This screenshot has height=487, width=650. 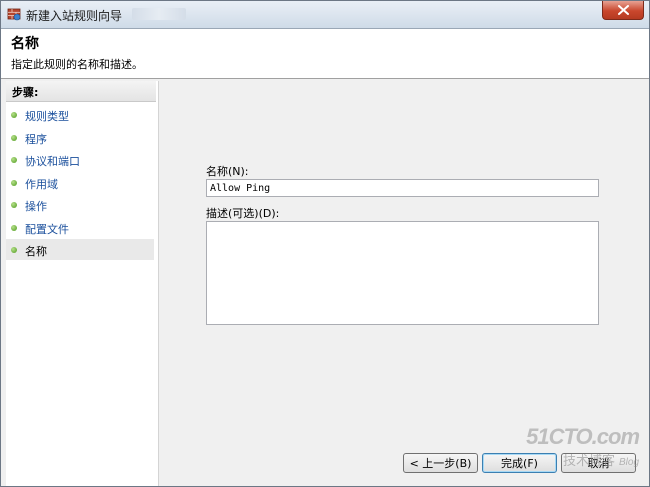 What do you see at coordinates (402, 188) in the screenshot?
I see `name-input` at bounding box center [402, 188].